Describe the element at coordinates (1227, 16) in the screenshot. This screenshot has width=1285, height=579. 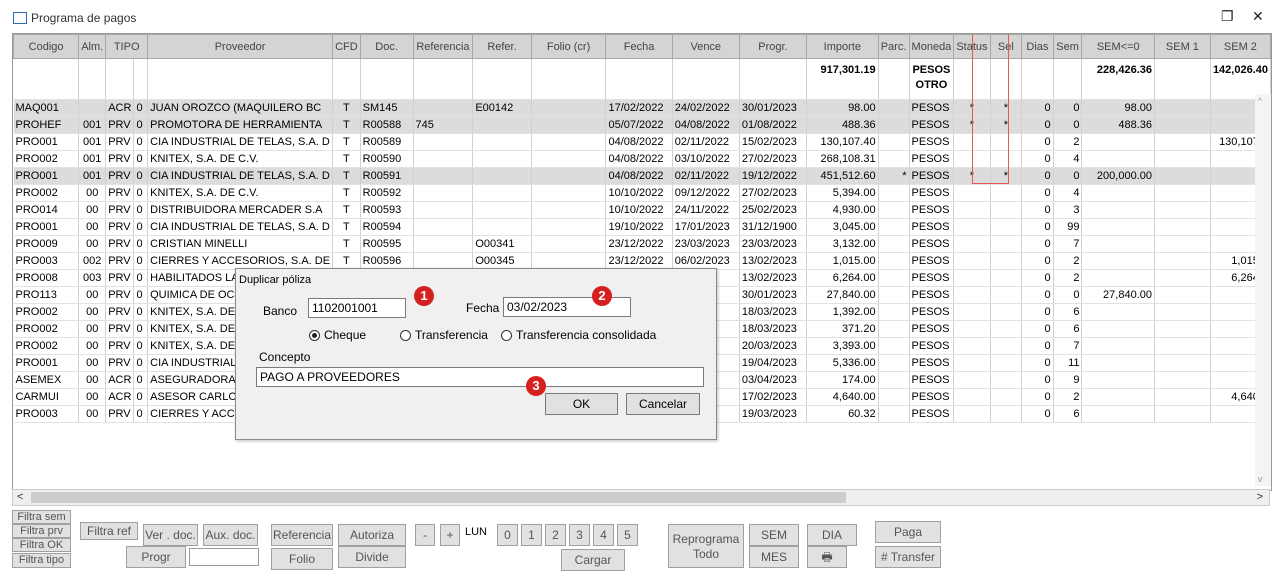
I see `restore-icon: ❐` at that location.